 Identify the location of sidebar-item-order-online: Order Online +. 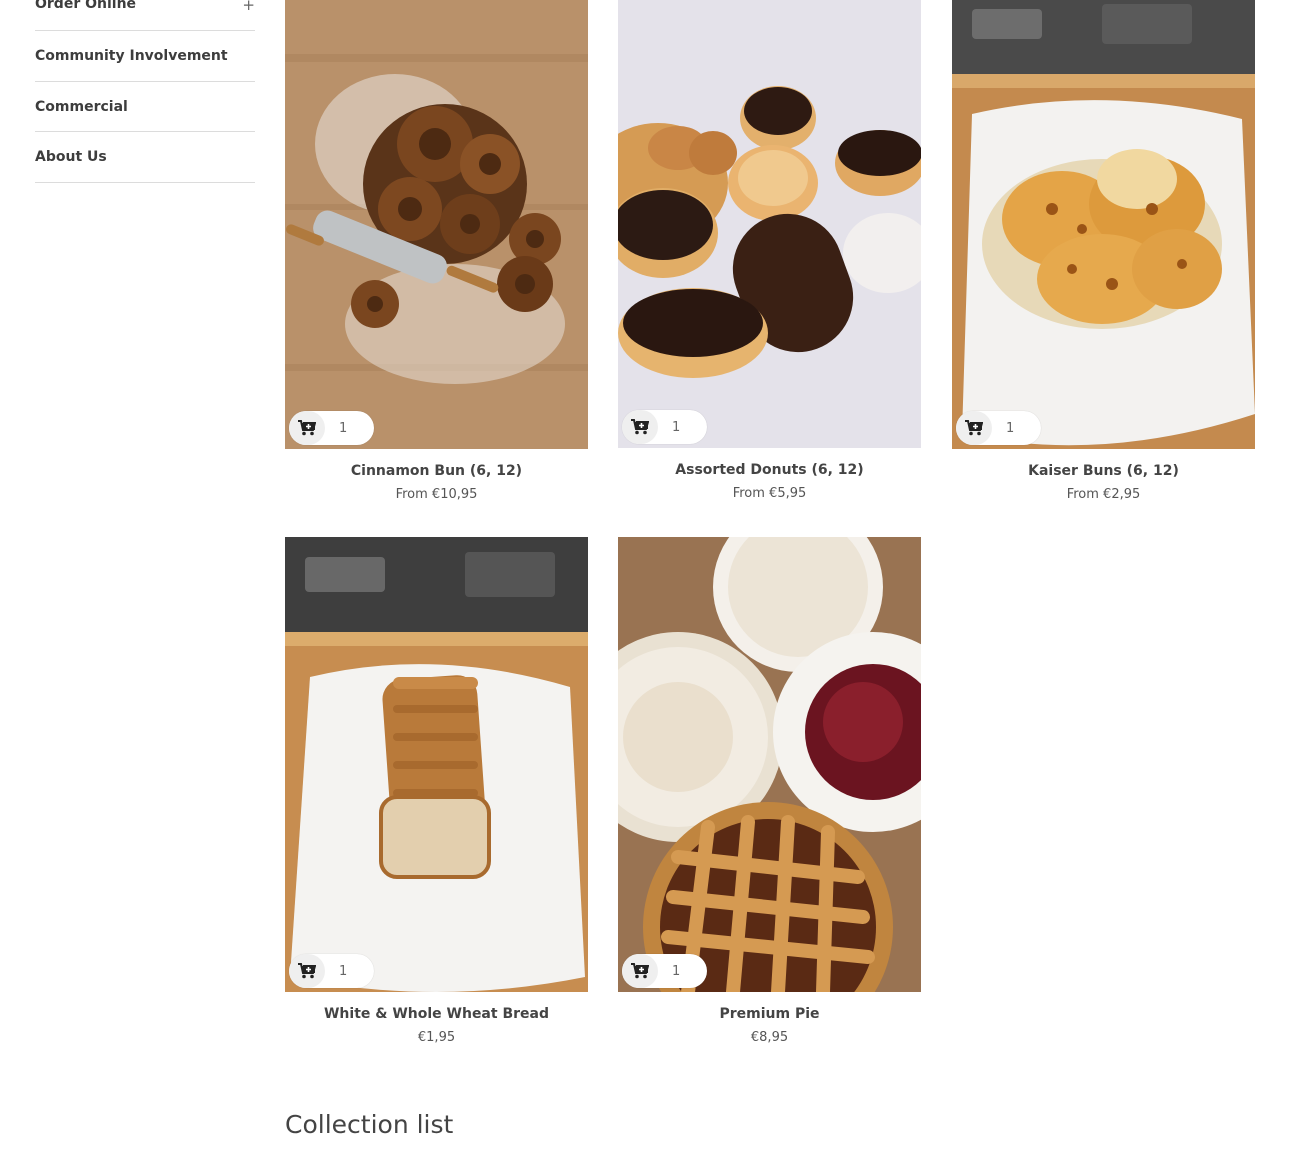
(145, 15).